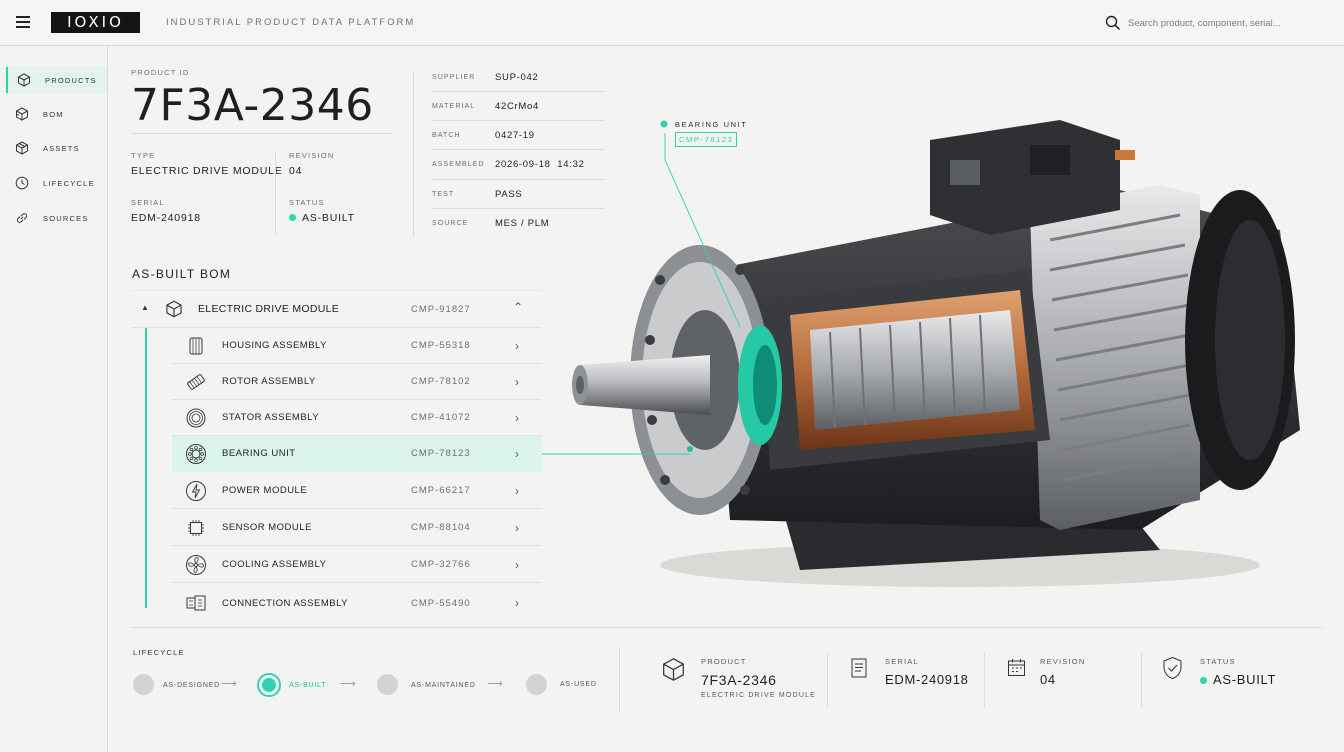 The height and width of the screenshot is (752, 1344). I want to click on summary-product-label: PRODUCT, so click(724, 661).